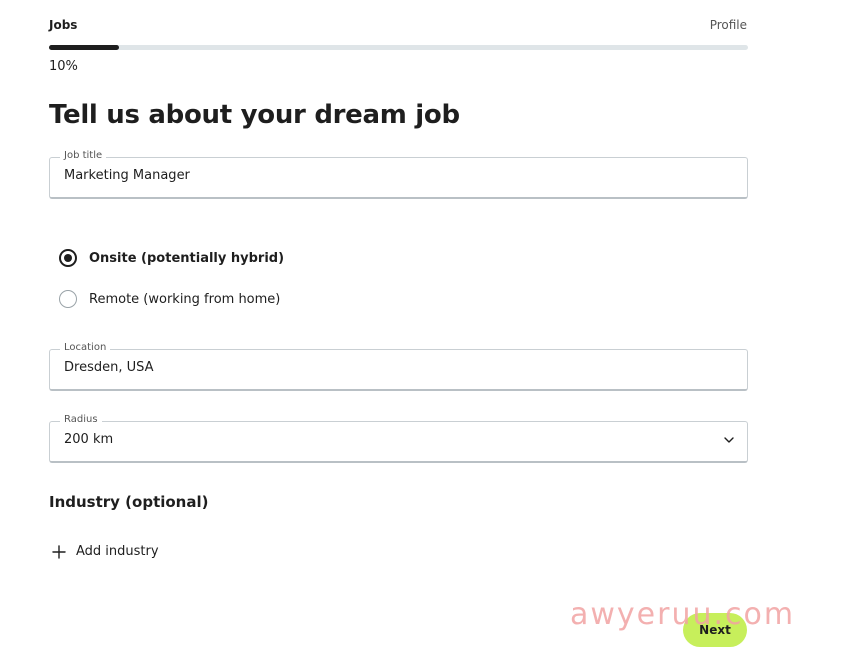 The height and width of the screenshot is (647, 847). I want to click on radio-remote-label: Remote (working from home), so click(185, 299).